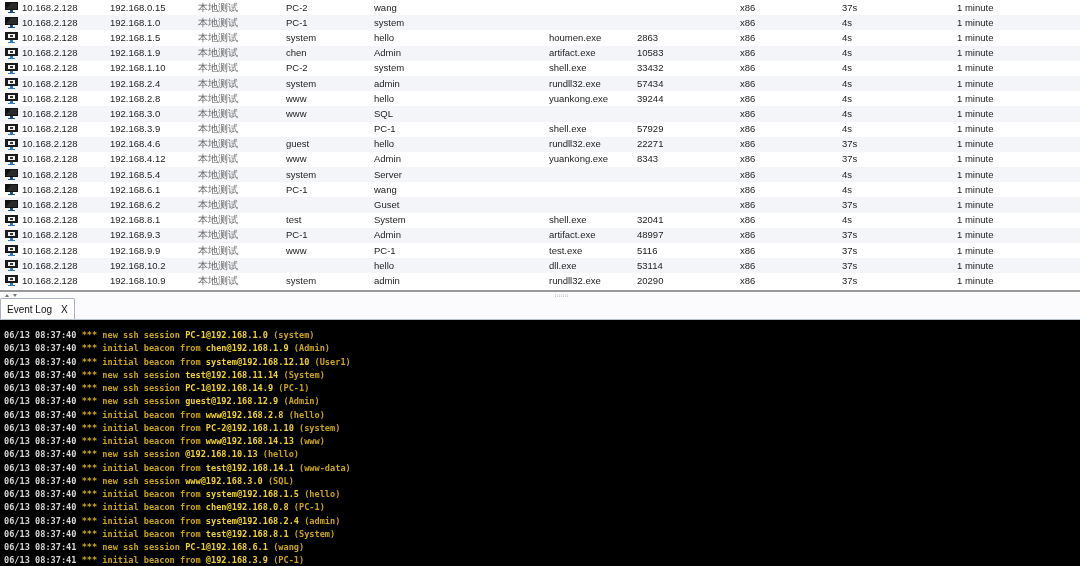  Describe the element at coordinates (177, 468) in the screenshot. I see `log-line: 06/13 08:37:40 *** initial beacon from test@192.168.14.1 (www-data)` at that location.